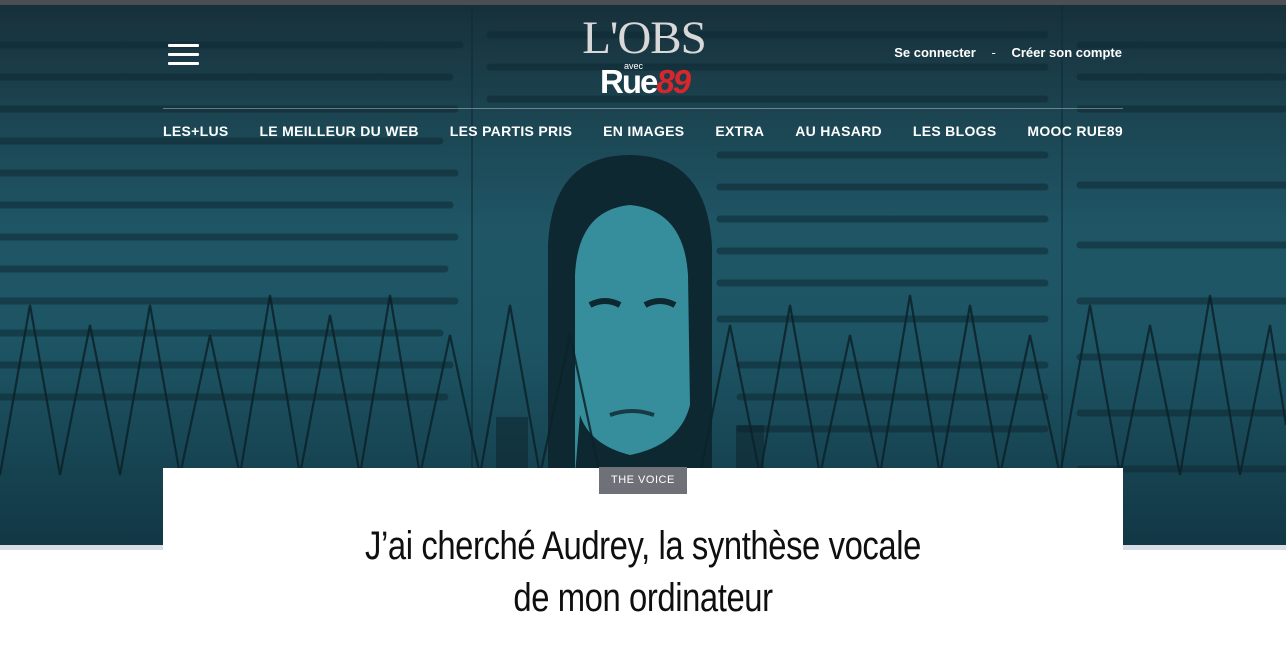  What do you see at coordinates (184, 55) in the screenshot?
I see `hamburger-menu-icon` at bounding box center [184, 55].